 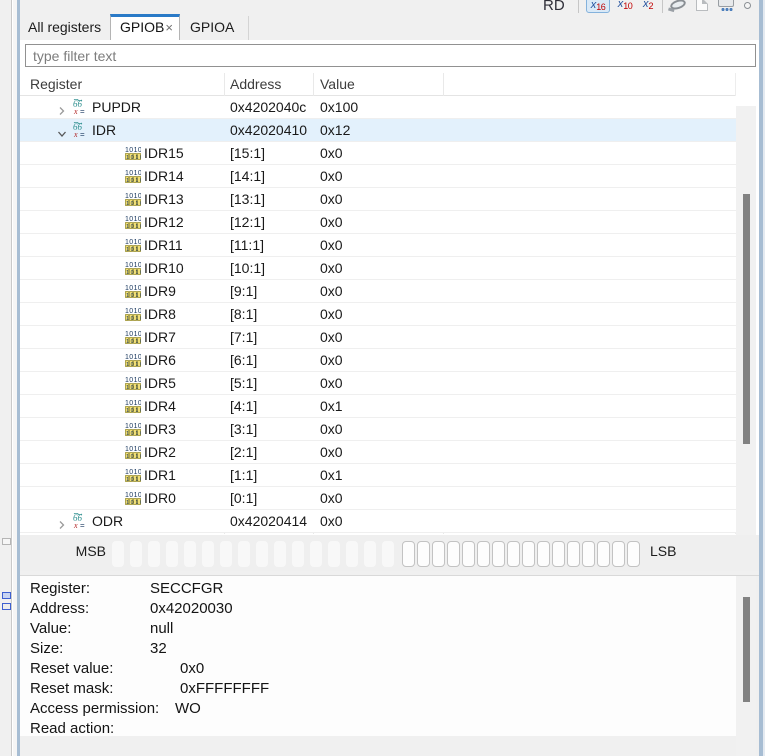 I want to click on radix-bin-button: x2, so click(x=648, y=6).